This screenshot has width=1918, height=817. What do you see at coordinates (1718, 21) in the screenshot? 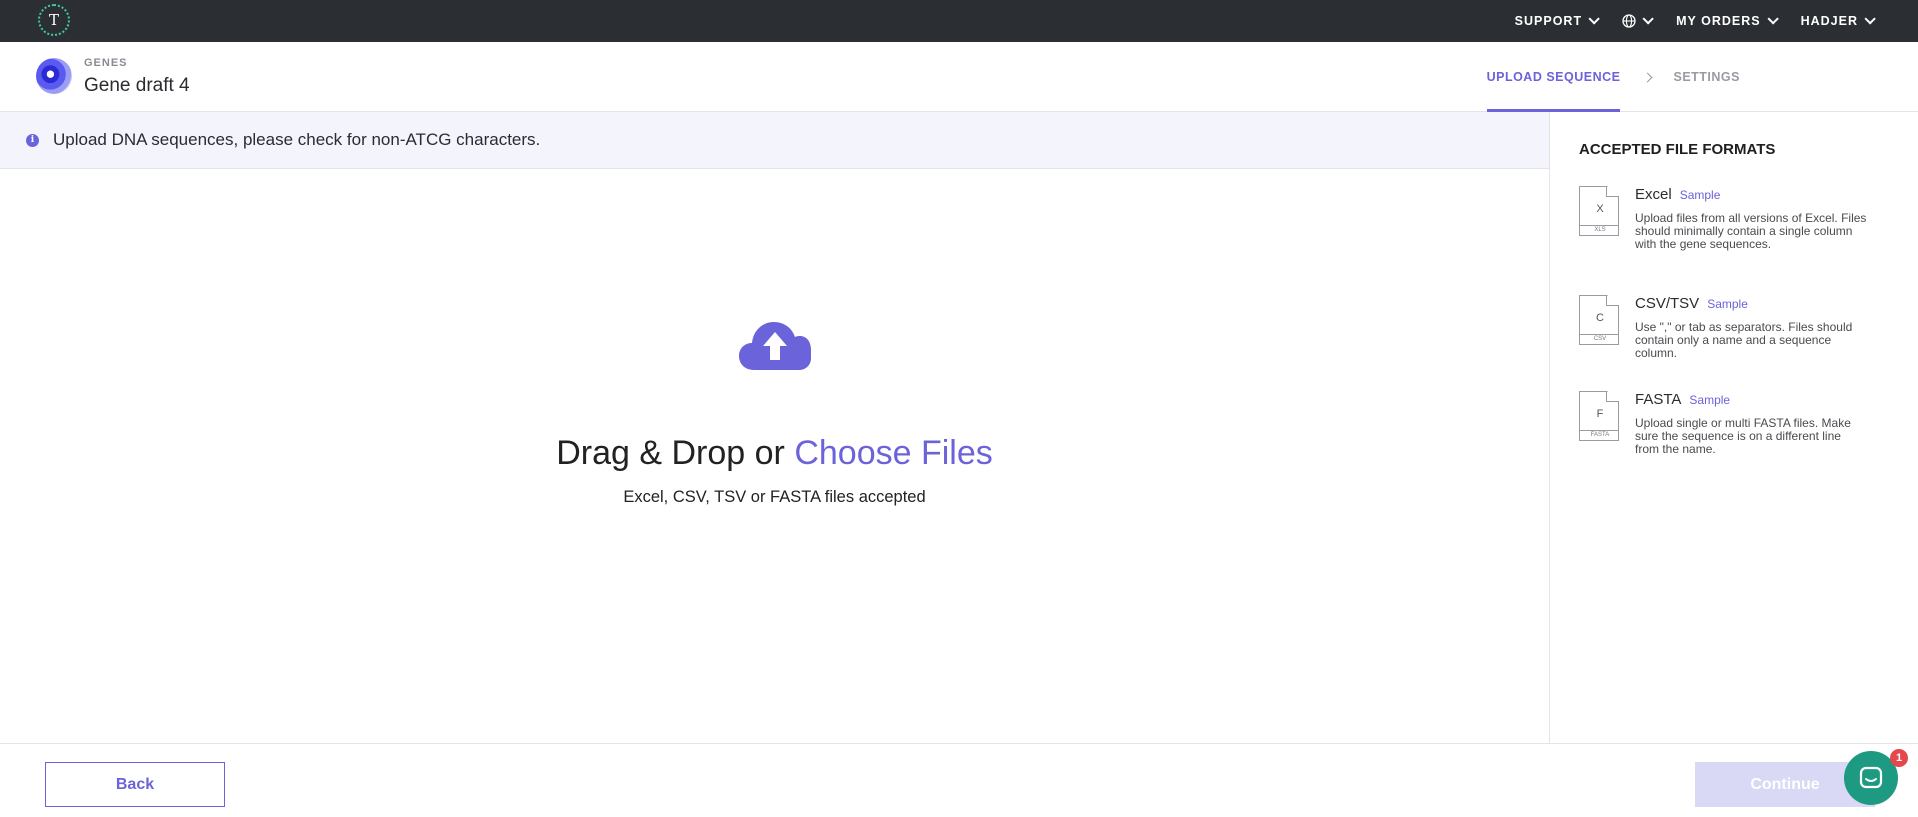
I see `my-orders-label: MY ORDERS` at bounding box center [1718, 21].